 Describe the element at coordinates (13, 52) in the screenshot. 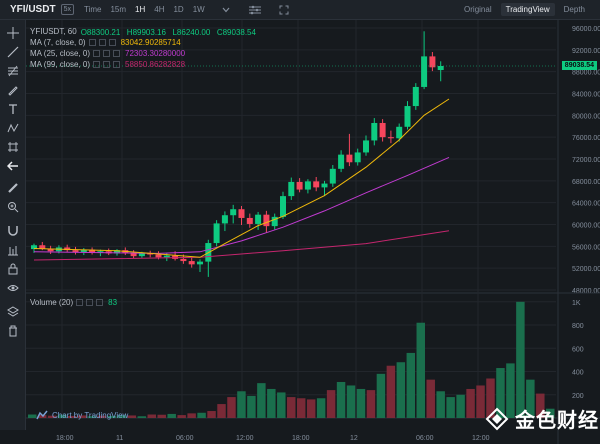

I see `trend-line-icon` at that location.